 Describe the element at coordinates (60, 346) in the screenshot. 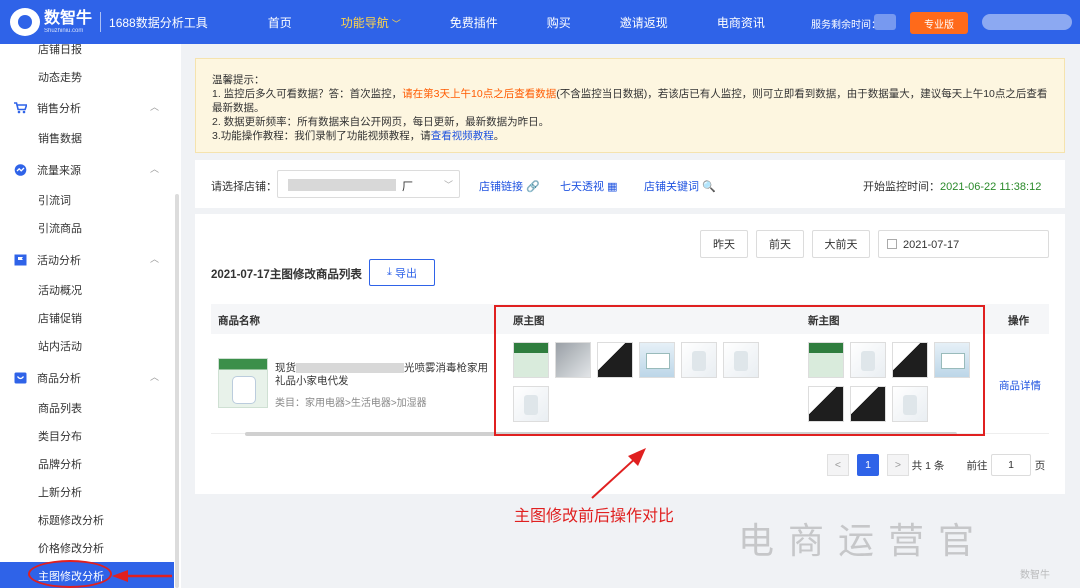

I see `sidebar-item-site-activity: 站内活动` at that location.